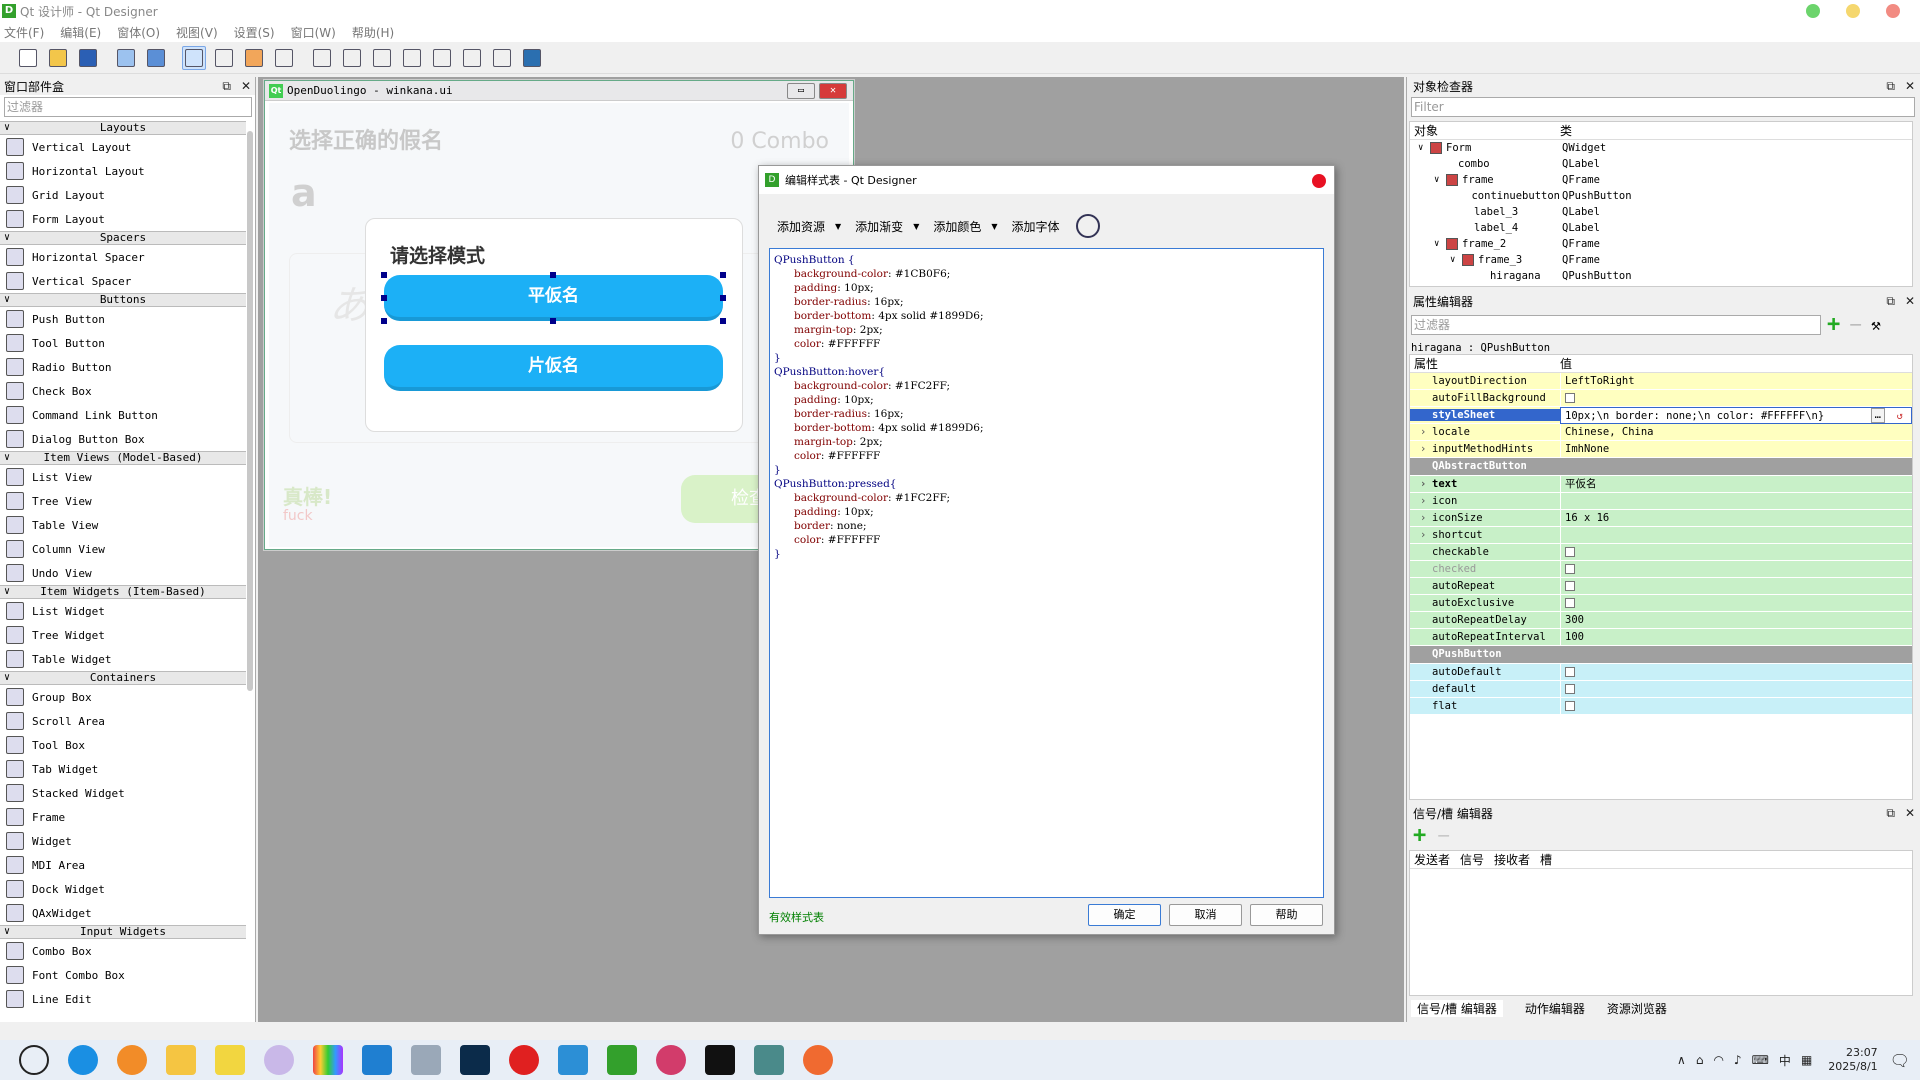  What do you see at coordinates (1661, 569) in the screenshot?
I see `property-row-checked: checked` at bounding box center [1661, 569].